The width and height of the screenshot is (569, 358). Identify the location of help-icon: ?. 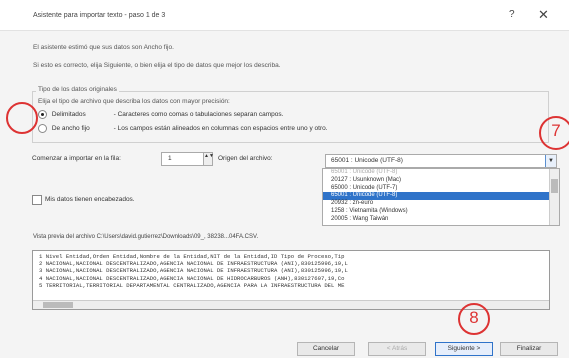
(512, 14).